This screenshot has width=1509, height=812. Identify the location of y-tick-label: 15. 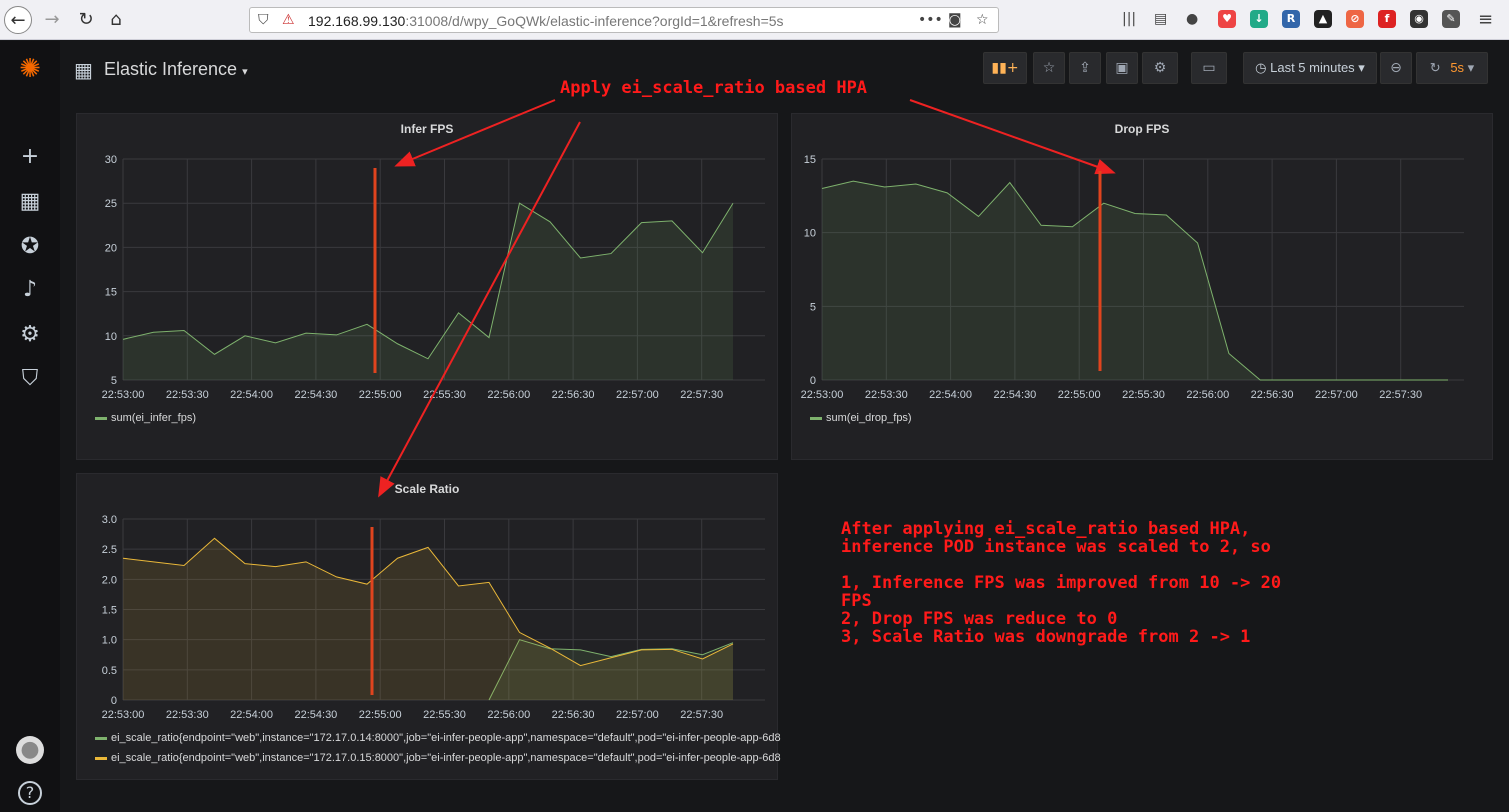
(111, 293).